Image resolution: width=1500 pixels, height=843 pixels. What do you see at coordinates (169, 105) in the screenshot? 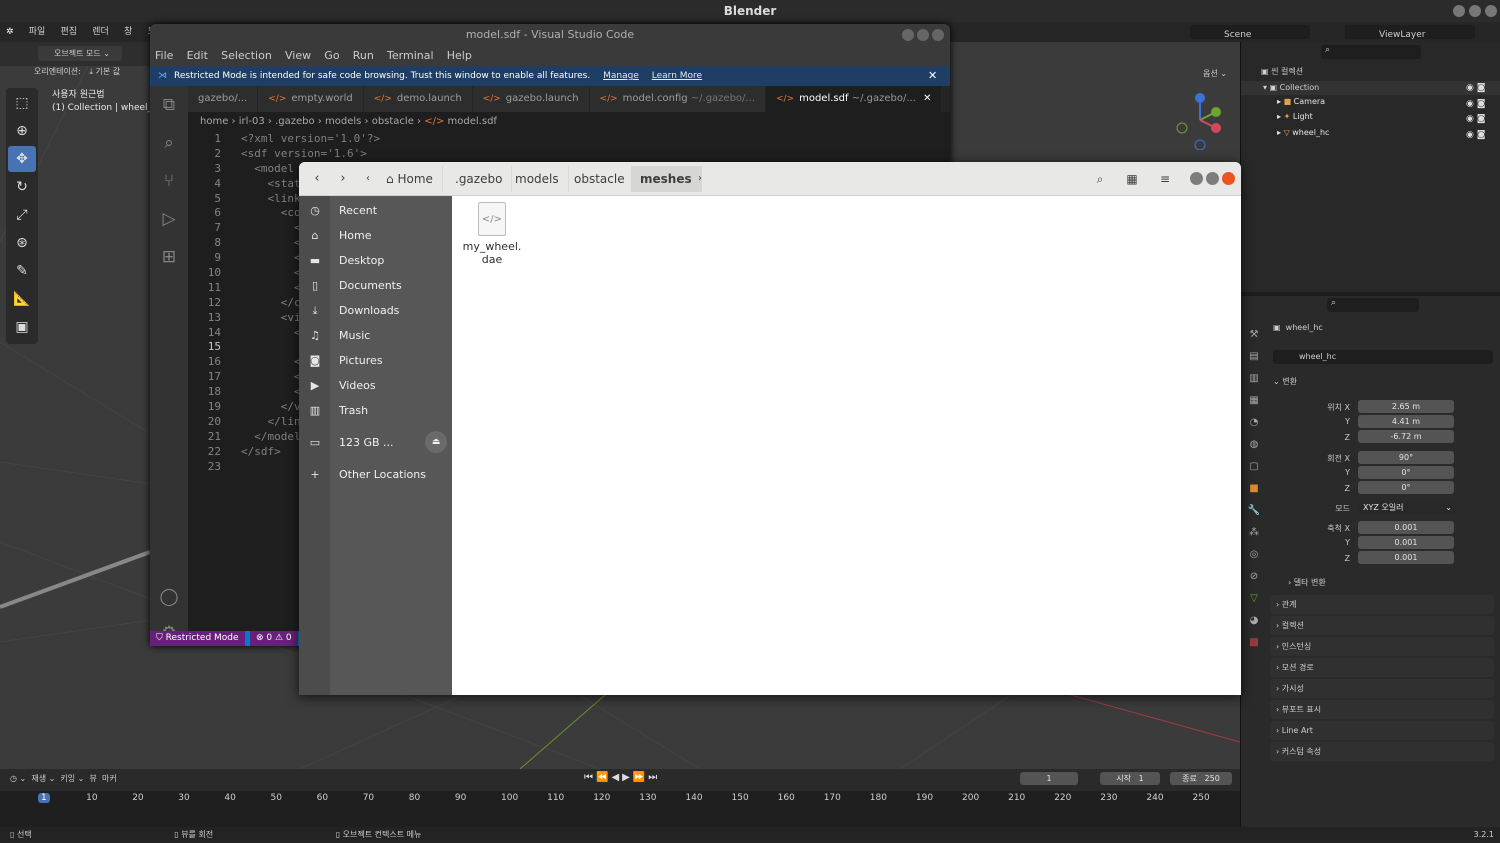
I see `explorer-icon: ⧉` at bounding box center [169, 105].